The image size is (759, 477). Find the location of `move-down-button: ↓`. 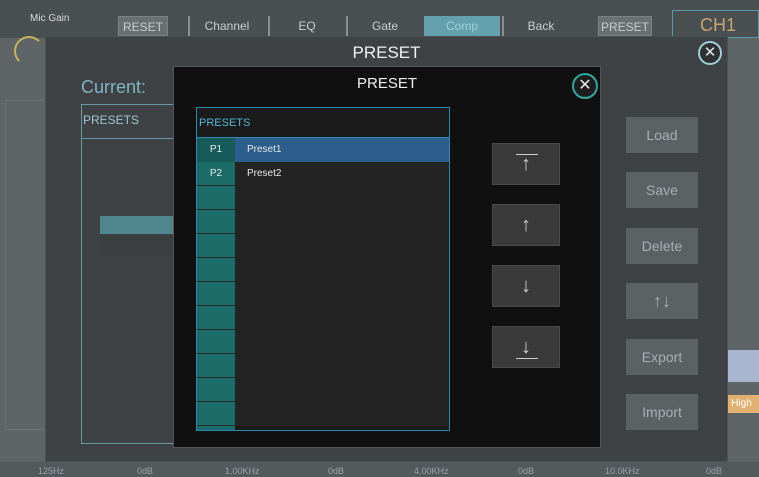

move-down-button: ↓ is located at coordinates (526, 286).